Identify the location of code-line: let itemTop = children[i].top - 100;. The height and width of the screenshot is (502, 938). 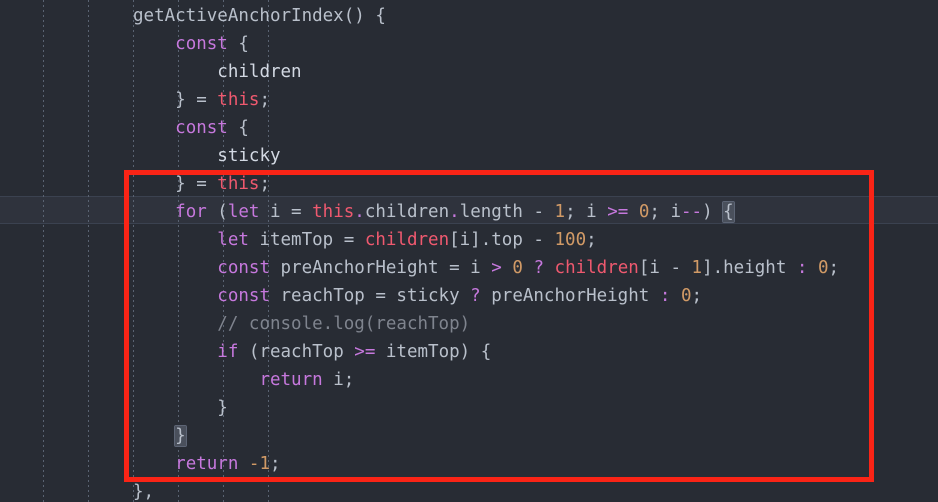
(365, 240).